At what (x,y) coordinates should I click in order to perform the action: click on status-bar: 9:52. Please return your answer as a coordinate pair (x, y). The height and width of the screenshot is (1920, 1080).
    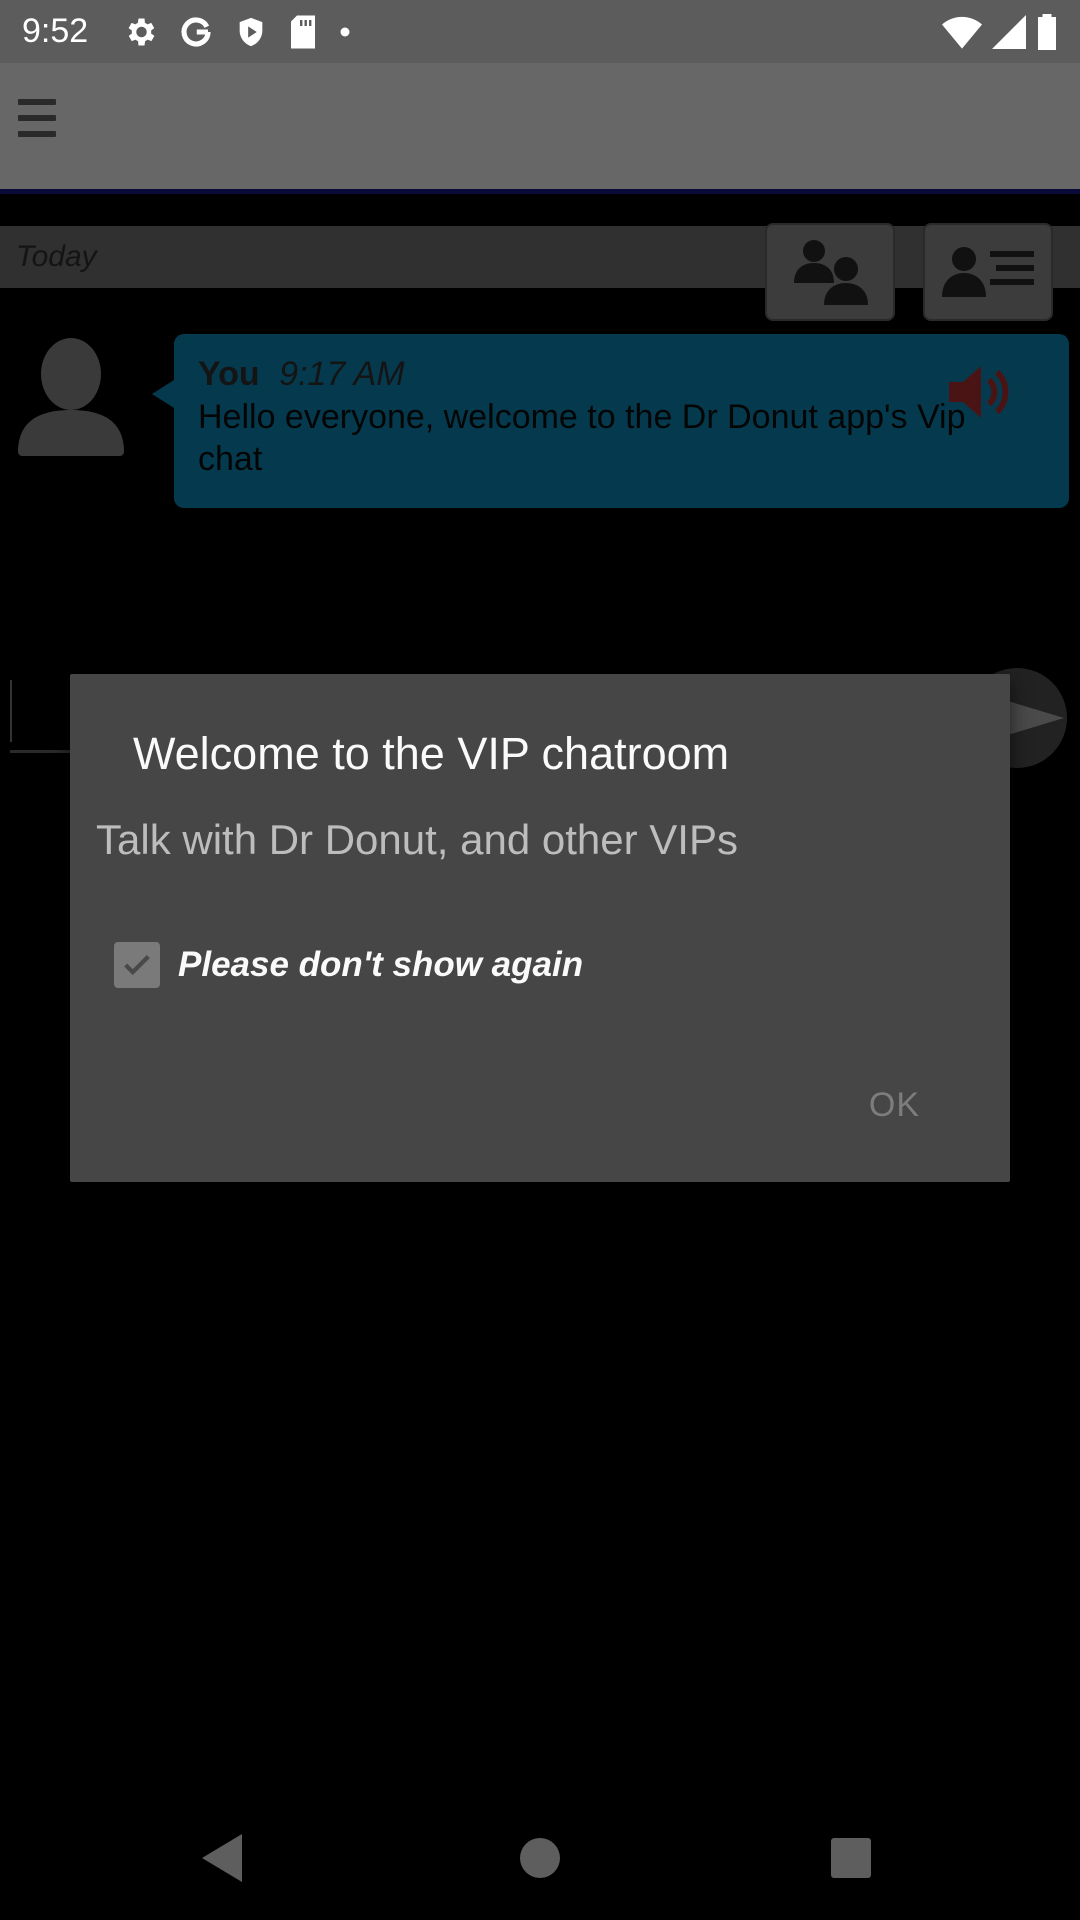
    Looking at the image, I should click on (540, 31).